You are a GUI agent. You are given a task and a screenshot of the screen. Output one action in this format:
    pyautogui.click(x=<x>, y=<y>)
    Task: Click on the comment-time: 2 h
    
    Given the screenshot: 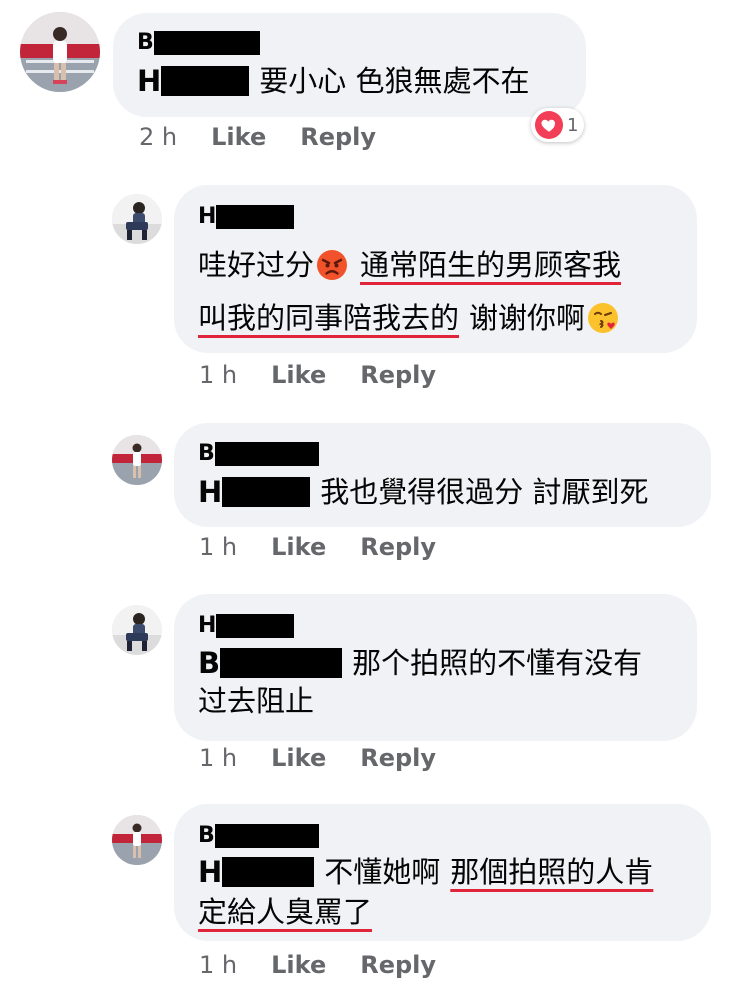 What is the action you would take?
    pyautogui.click(x=158, y=137)
    